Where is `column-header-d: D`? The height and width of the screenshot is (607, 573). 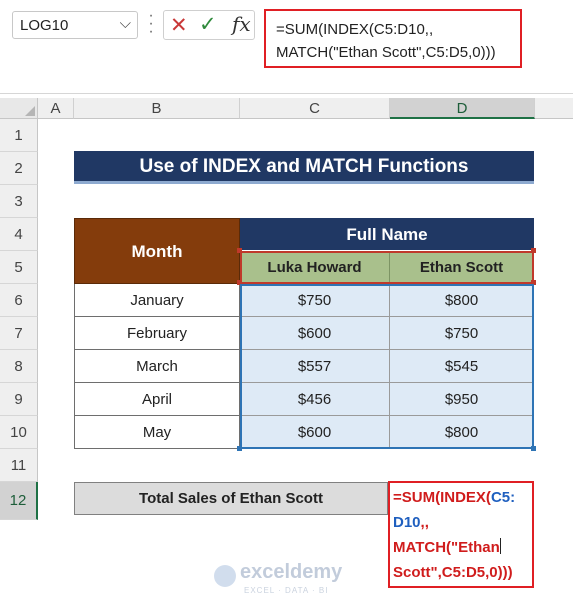 column-header-d: D is located at coordinates (462, 108).